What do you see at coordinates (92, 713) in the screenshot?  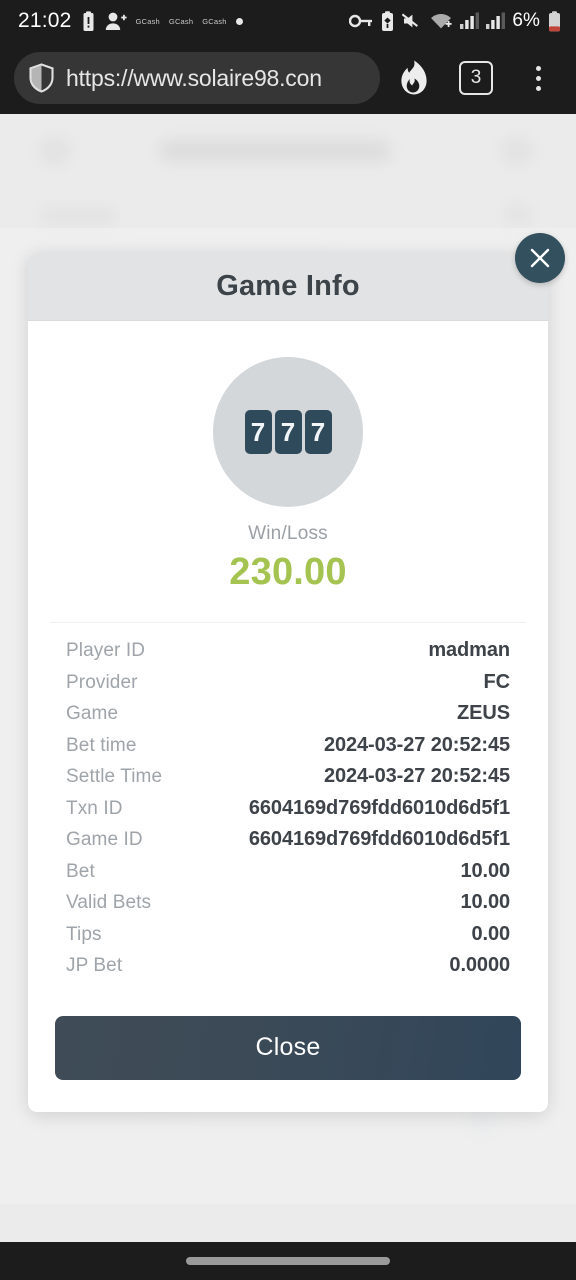 I see `detail-label: Game` at bounding box center [92, 713].